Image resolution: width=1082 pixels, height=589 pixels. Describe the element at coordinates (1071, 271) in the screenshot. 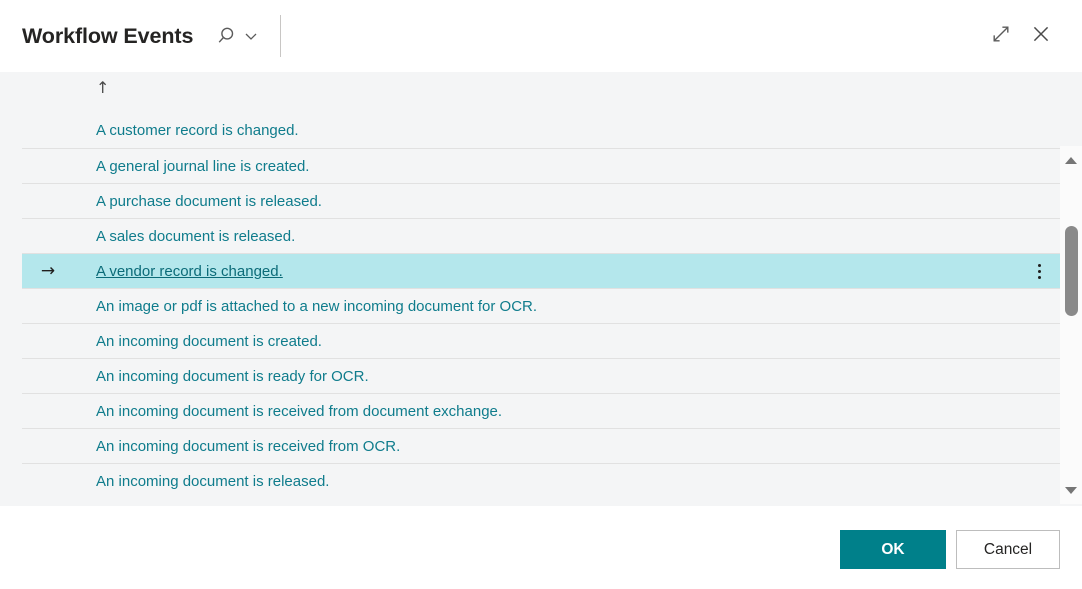

I see `scroll-thumb` at that location.